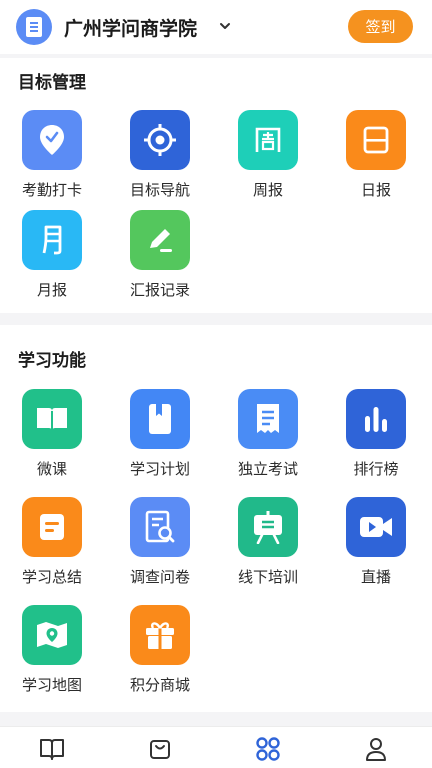 This screenshot has height=768, width=432. I want to click on easel-icon, so click(268, 527).